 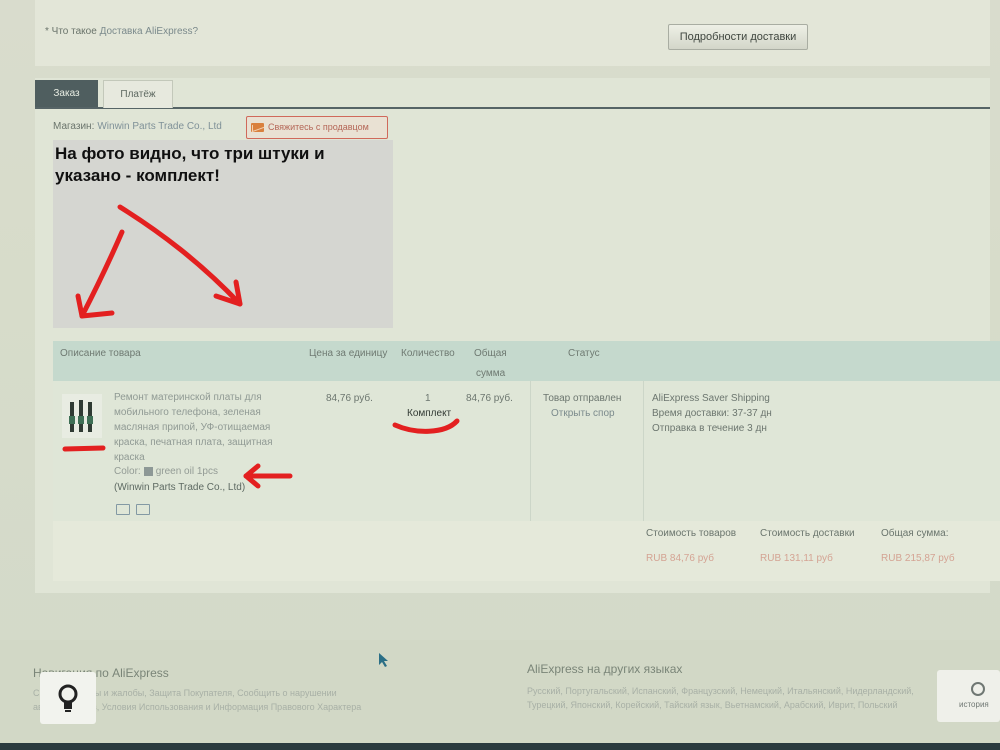 I want to click on line-total: 84,76 руб., so click(x=489, y=398).